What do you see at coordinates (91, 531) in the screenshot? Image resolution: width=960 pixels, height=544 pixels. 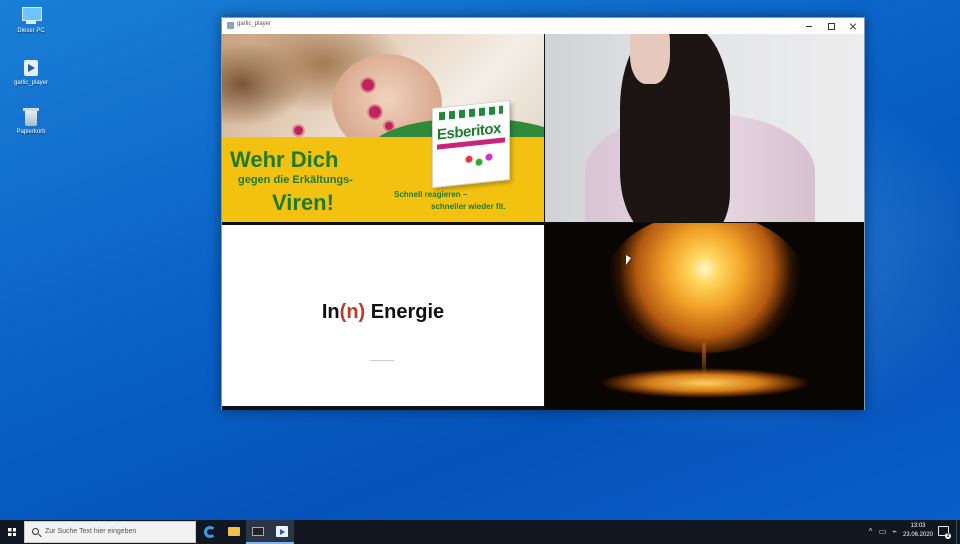 I see `search-placeholder: Zur Suche Text hier eingeben` at bounding box center [91, 531].